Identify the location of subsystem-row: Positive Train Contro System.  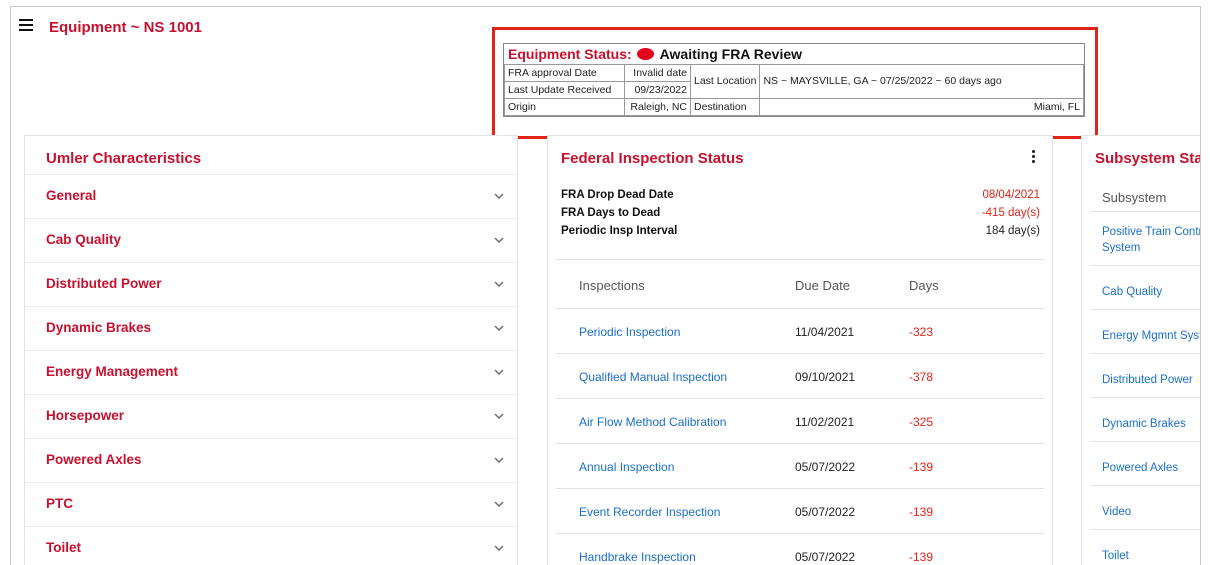
(1145, 238).